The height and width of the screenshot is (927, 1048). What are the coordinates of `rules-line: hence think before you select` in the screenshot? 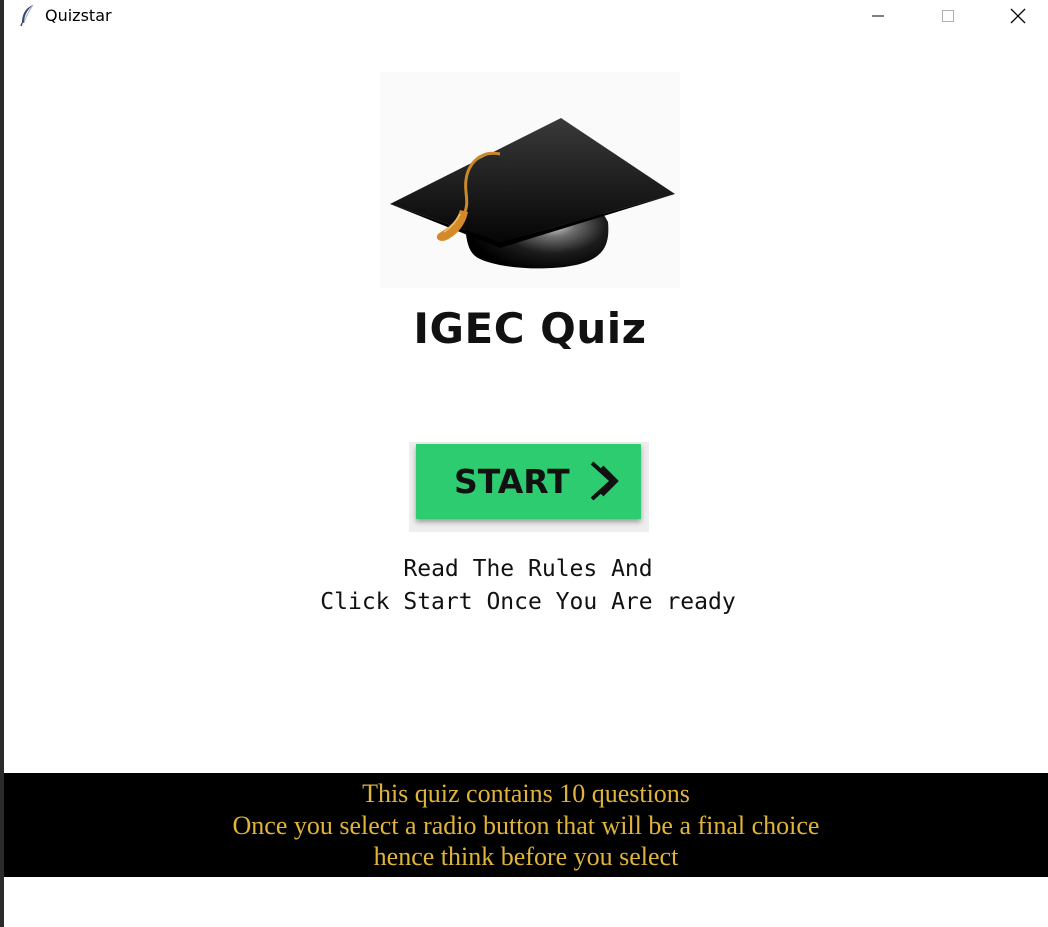 It's located at (526, 856).